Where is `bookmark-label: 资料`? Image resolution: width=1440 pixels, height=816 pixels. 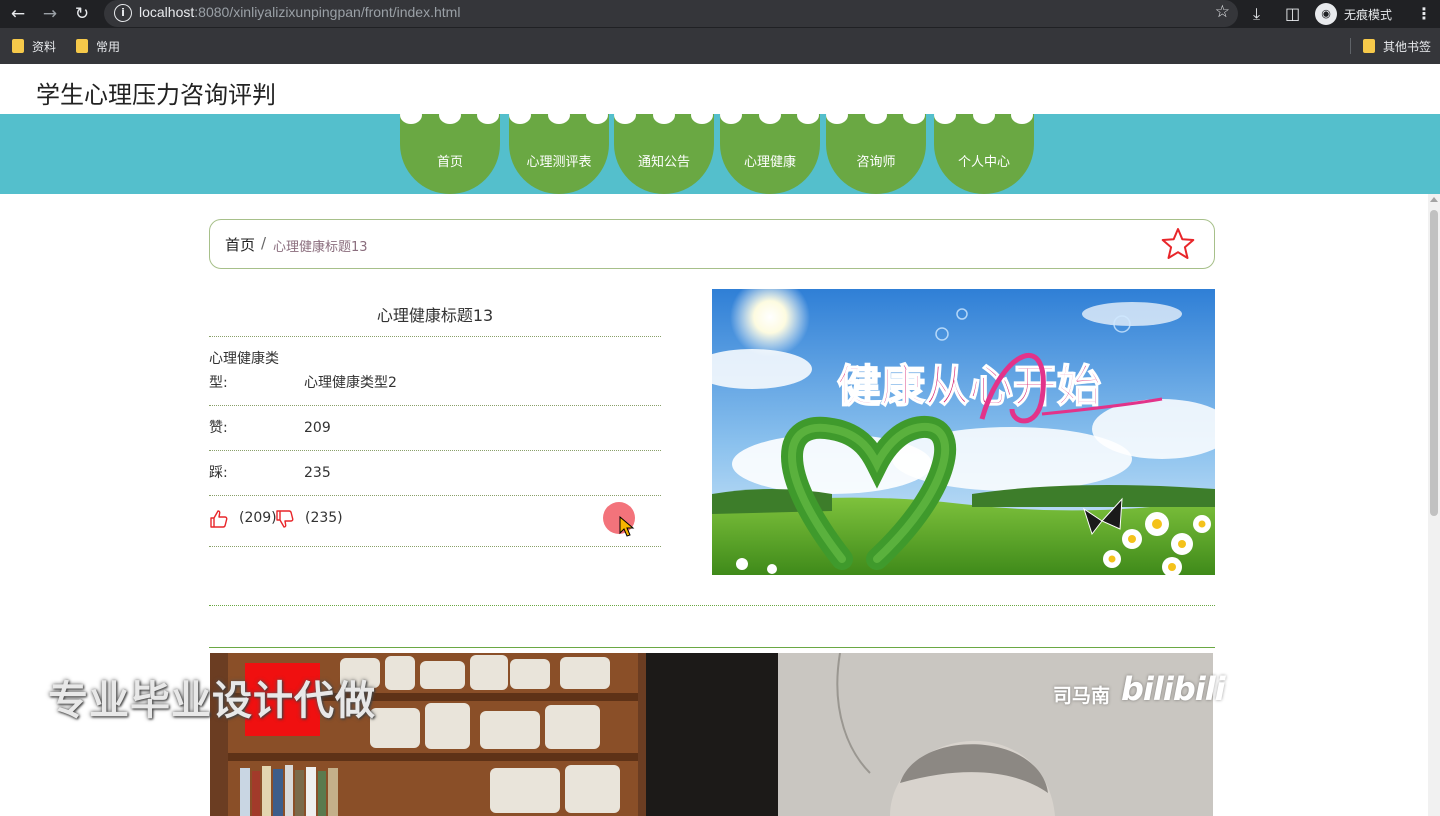
bookmark-label: 资料 is located at coordinates (44, 47).